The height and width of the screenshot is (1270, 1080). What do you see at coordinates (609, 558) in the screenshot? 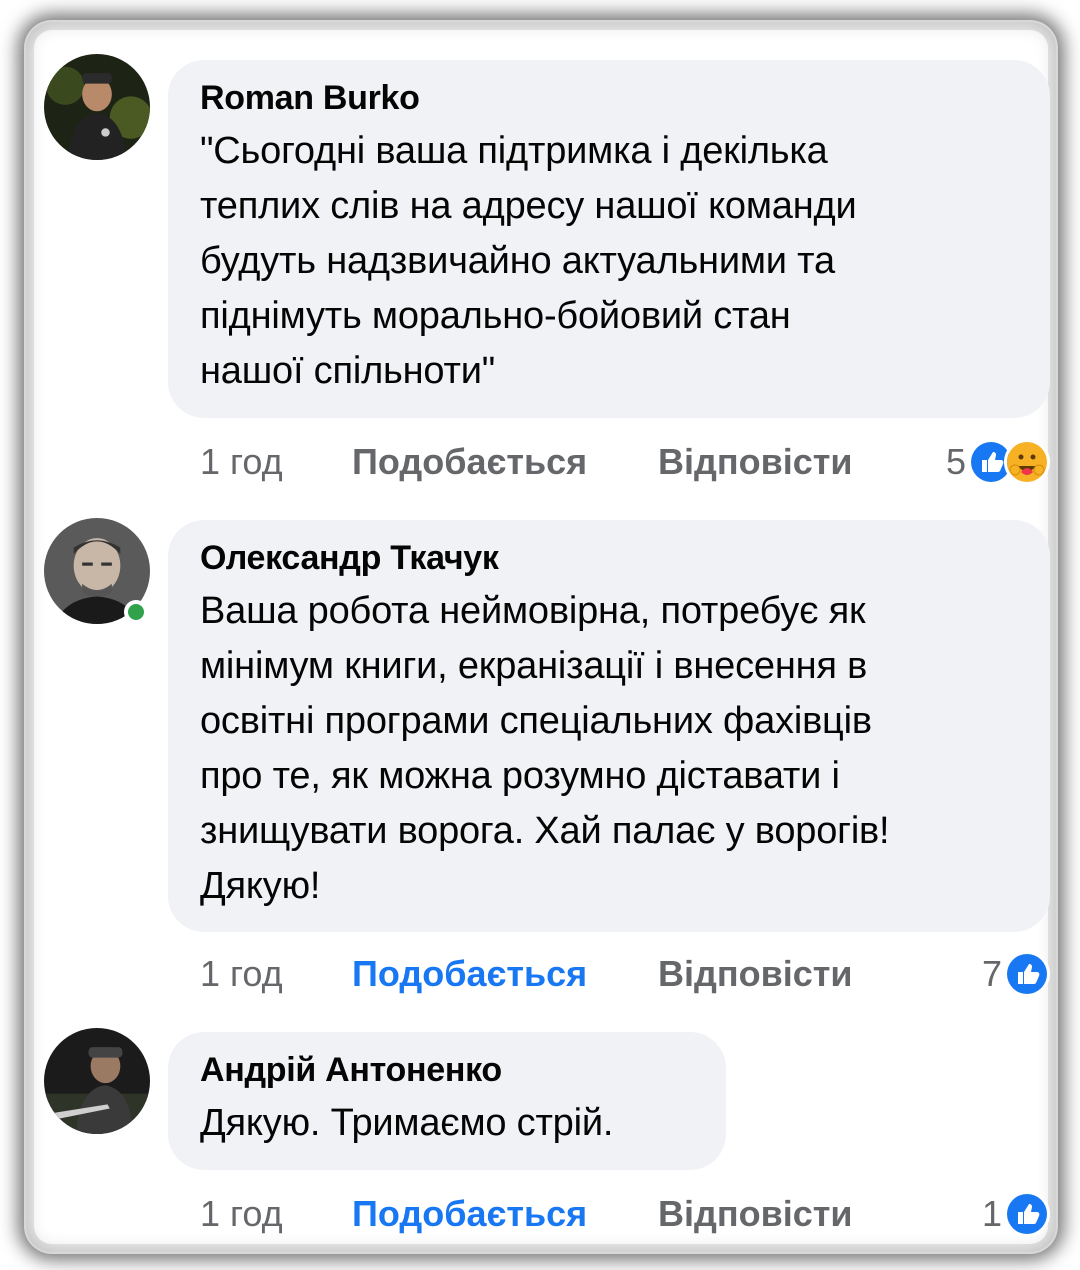
I see `comment-author: Олександр Ткачук` at bounding box center [609, 558].